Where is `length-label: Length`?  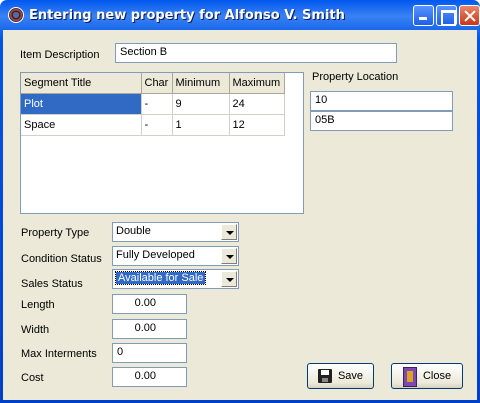
length-label: Length is located at coordinates (38, 305).